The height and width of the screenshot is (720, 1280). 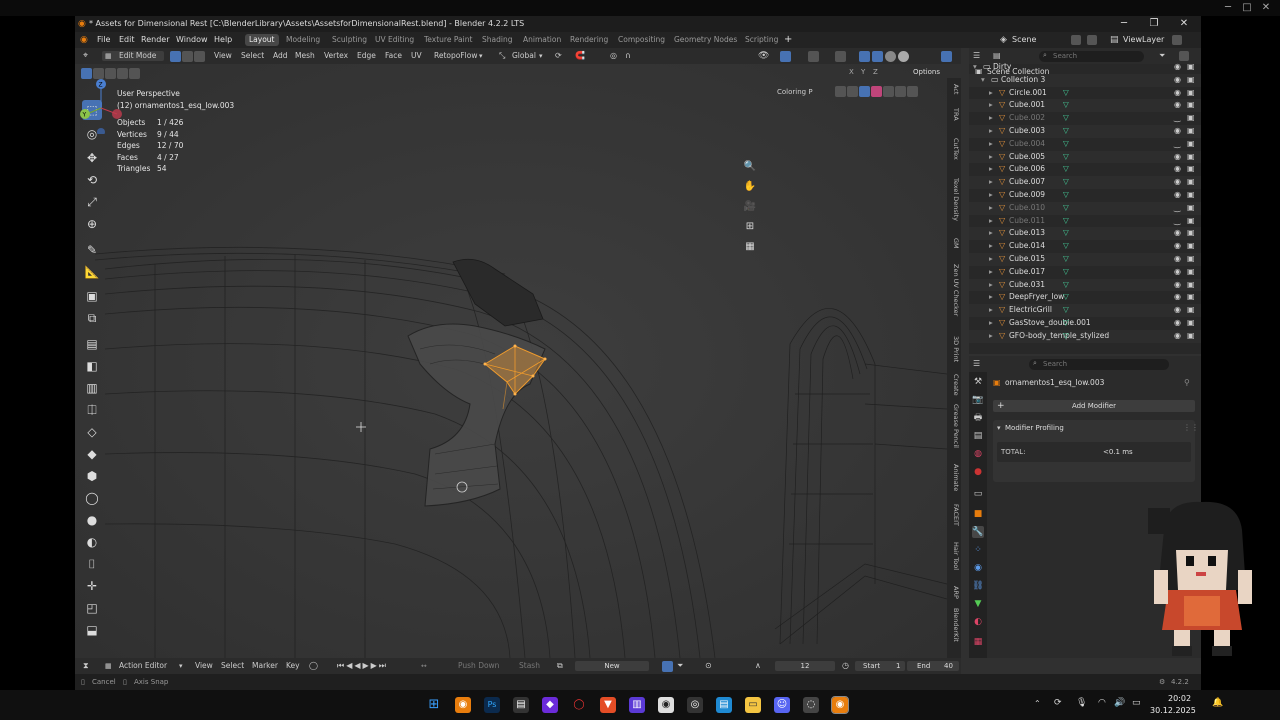 I want to click on outliner-row: ▸ ▽ Cube.002 ▽ ‿ ▣, so click(x=1085, y=118).